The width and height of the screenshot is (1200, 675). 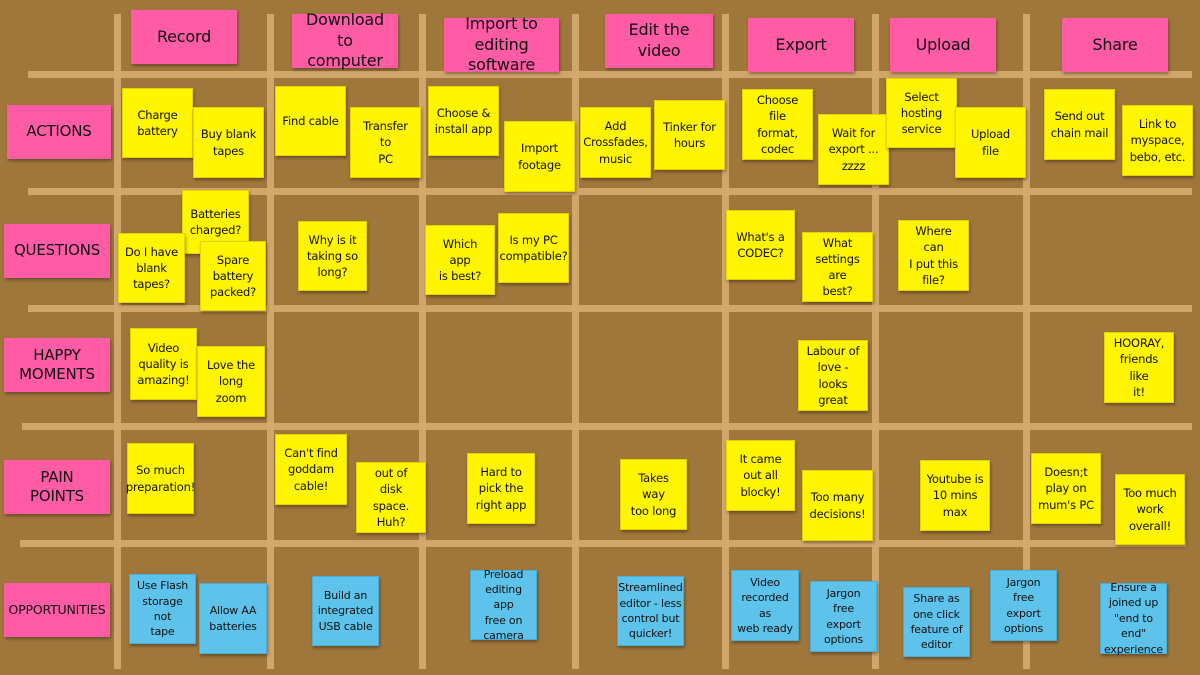 I want to click on pain-point-note: Can't find goddam cable!, so click(x=311, y=469).